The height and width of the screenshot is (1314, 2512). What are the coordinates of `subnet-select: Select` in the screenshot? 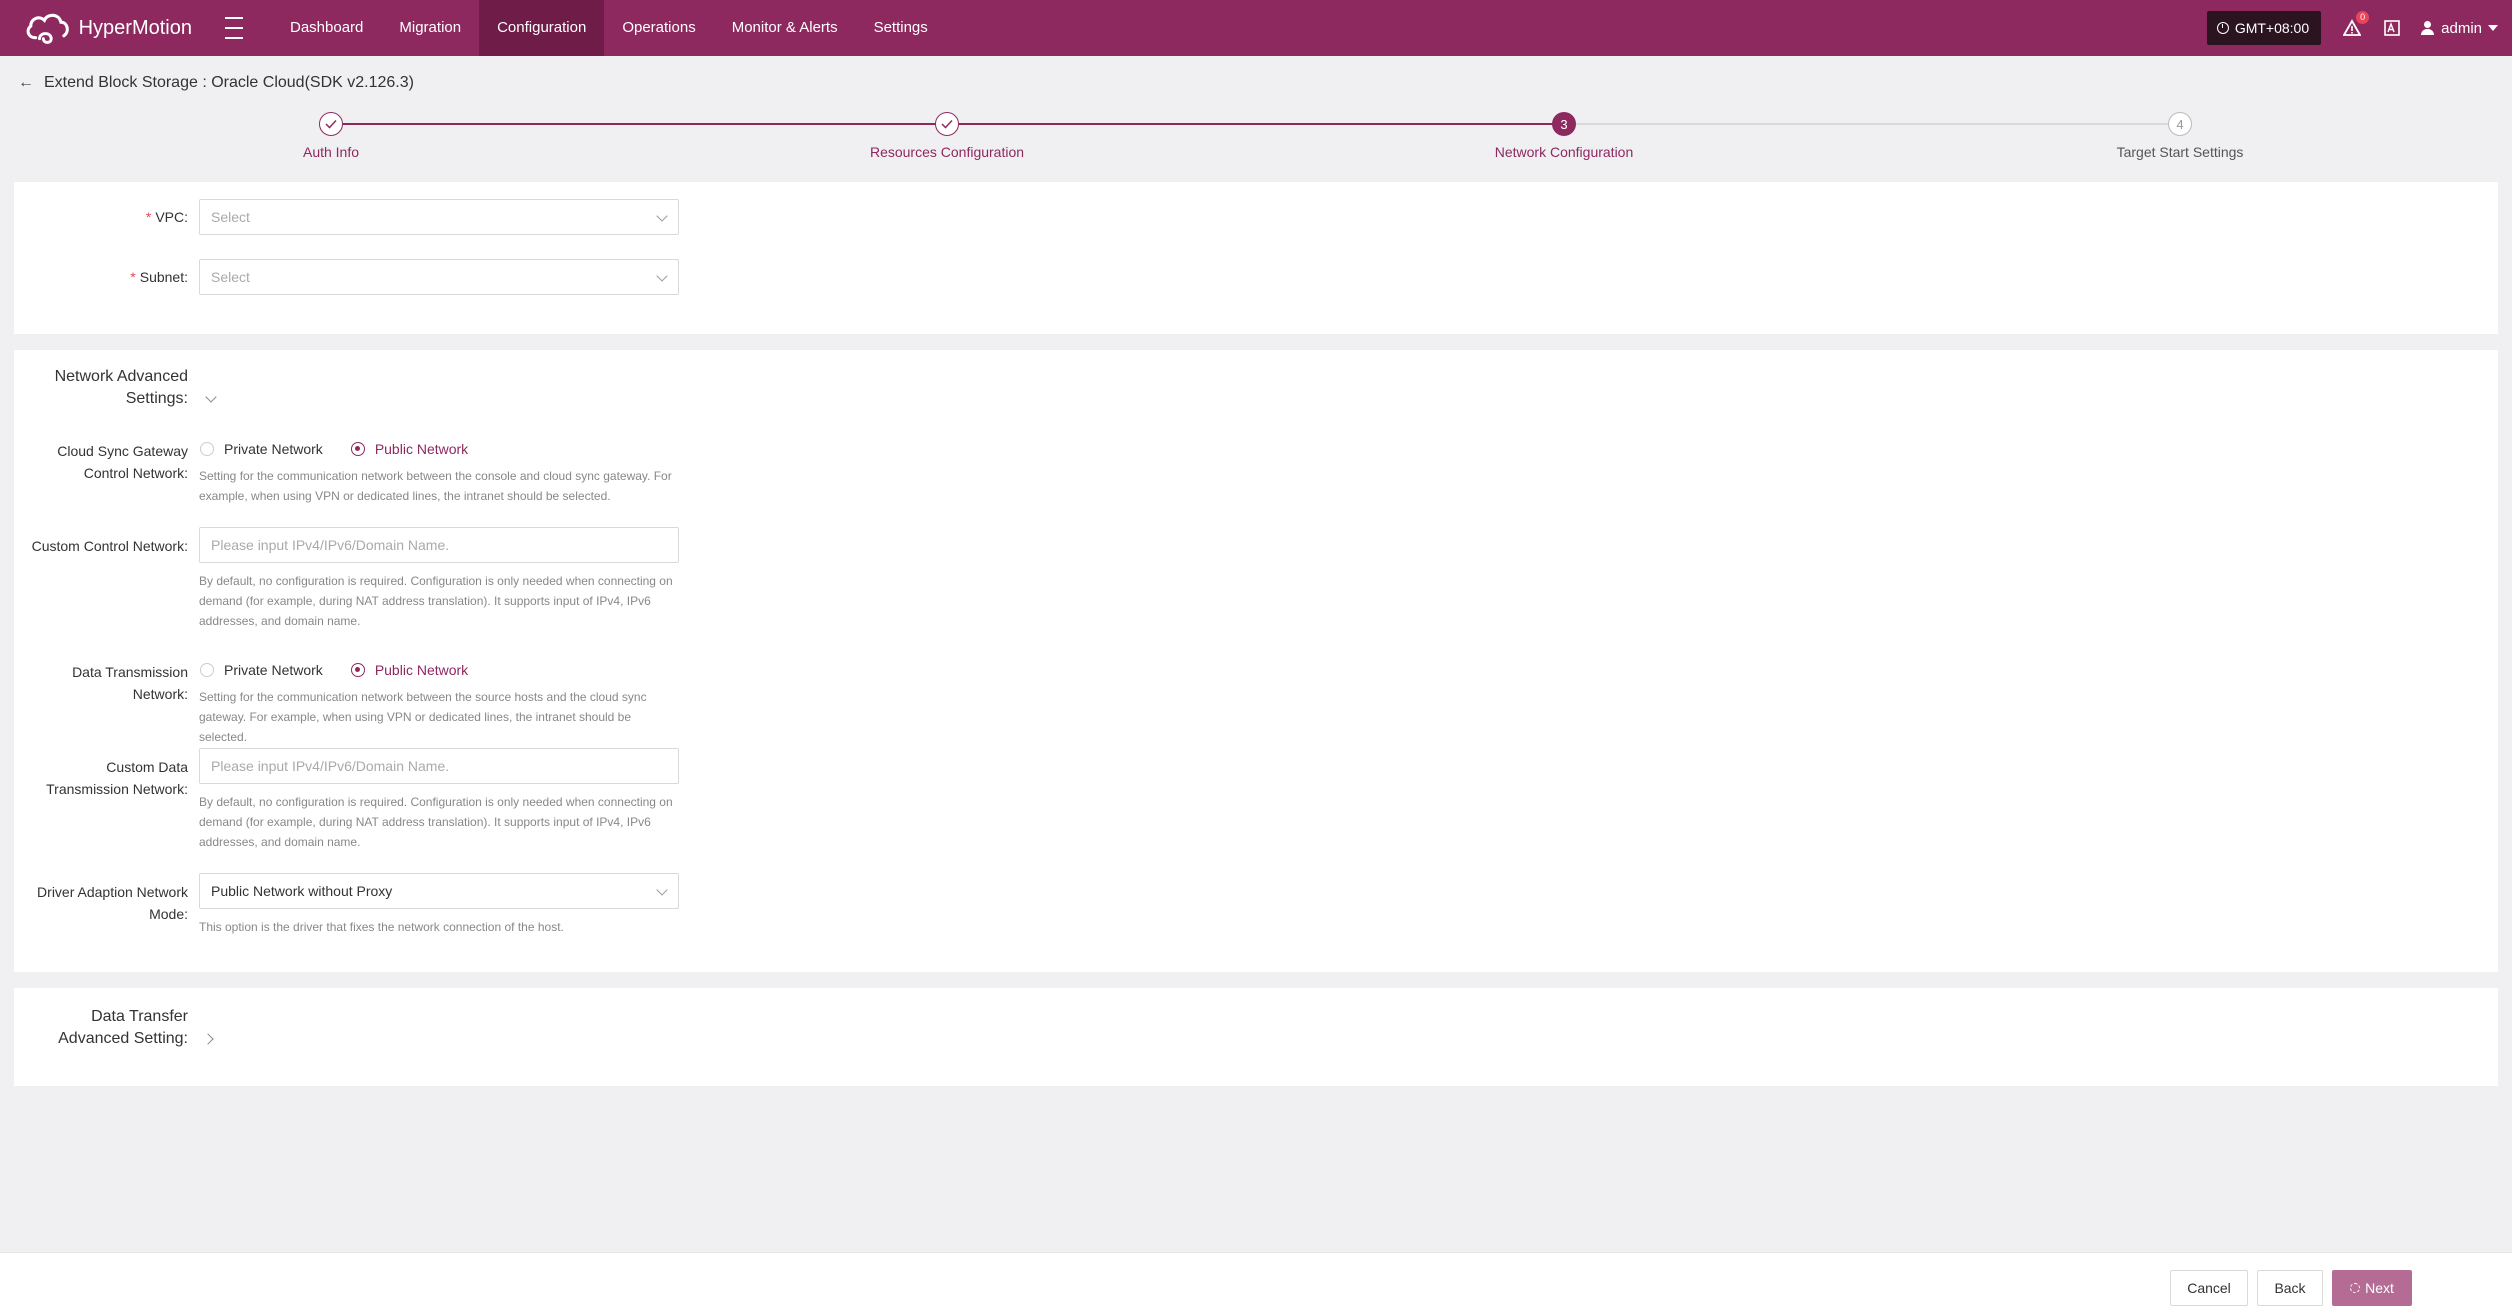 It's located at (439, 277).